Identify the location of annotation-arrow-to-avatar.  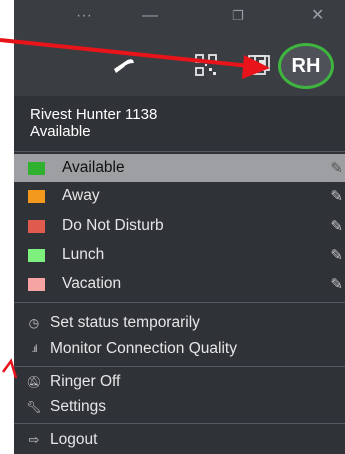
(135, 58).